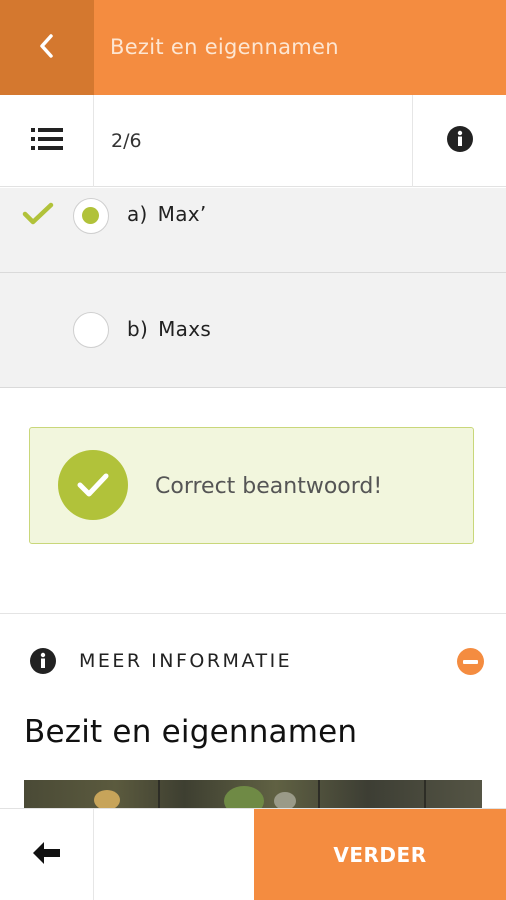 Image resolution: width=506 pixels, height=900 pixels. What do you see at coordinates (253, 330) in the screenshot?
I see `answer-option-b: b) Maxs` at bounding box center [253, 330].